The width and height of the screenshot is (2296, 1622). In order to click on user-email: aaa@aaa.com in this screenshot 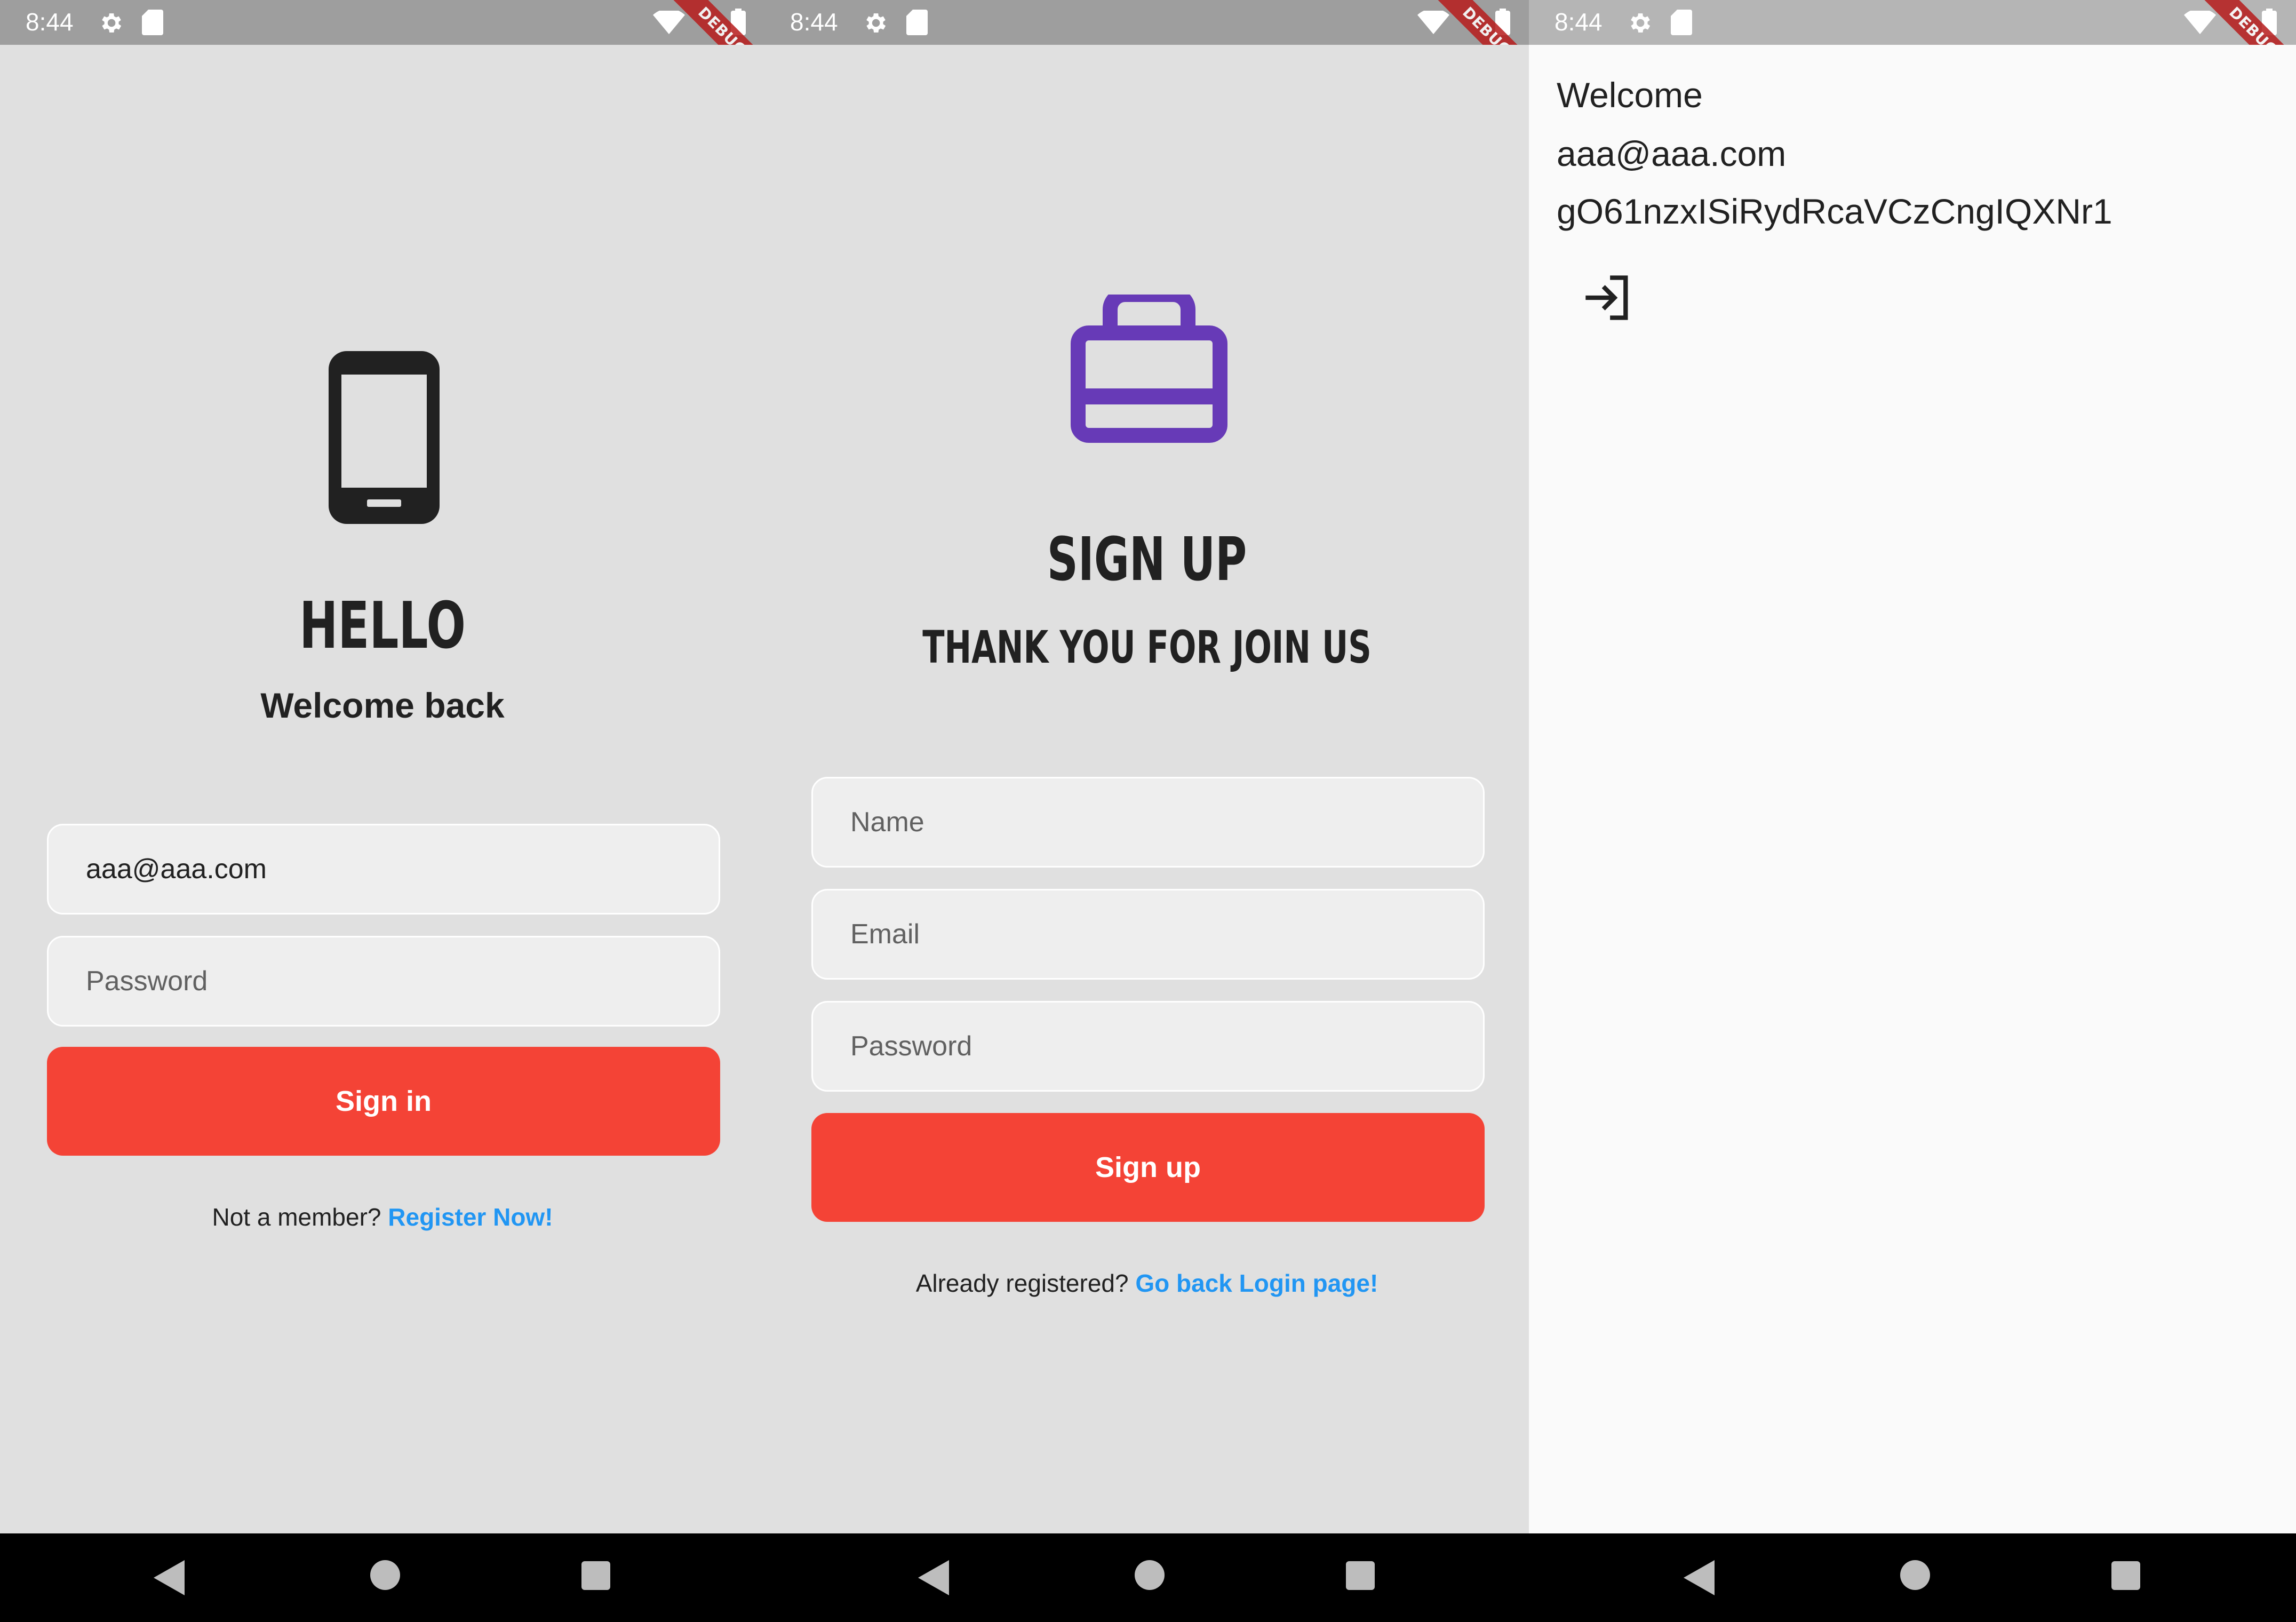, I will do `click(1672, 153)`.